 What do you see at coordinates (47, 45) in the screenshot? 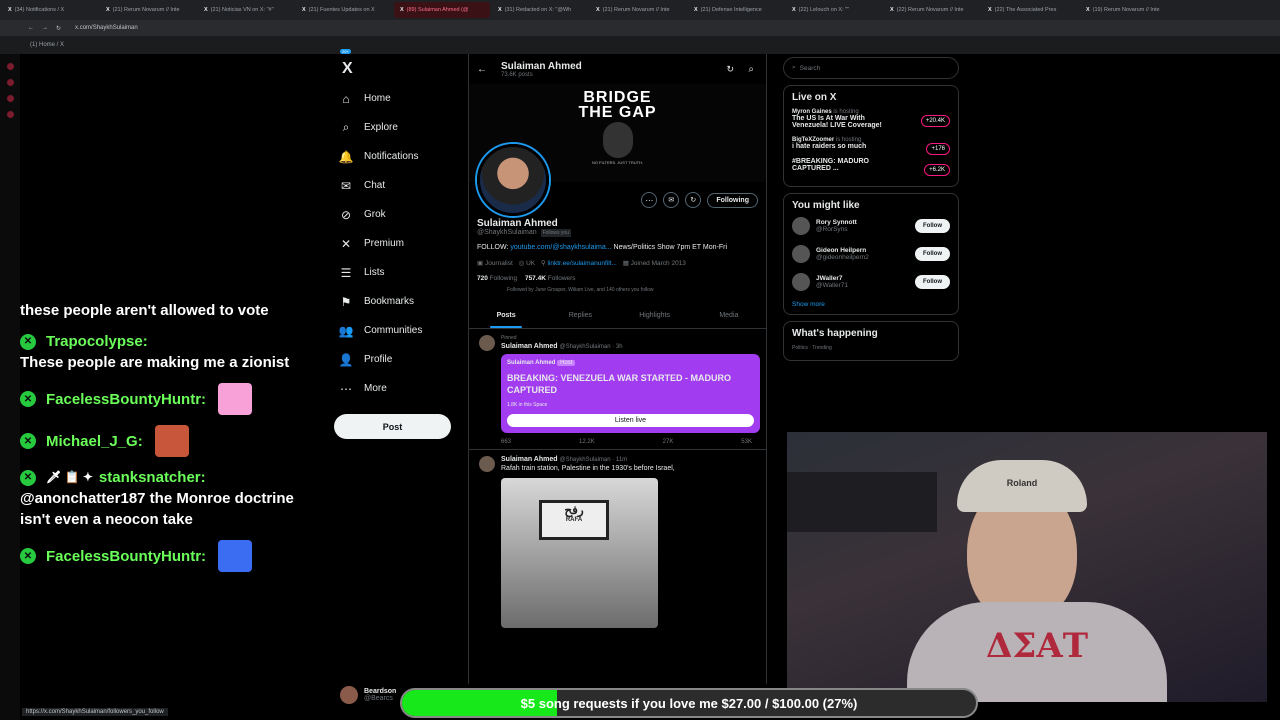
I see `bookmark-home: (1) Home / X` at bounding box center [47, 45].